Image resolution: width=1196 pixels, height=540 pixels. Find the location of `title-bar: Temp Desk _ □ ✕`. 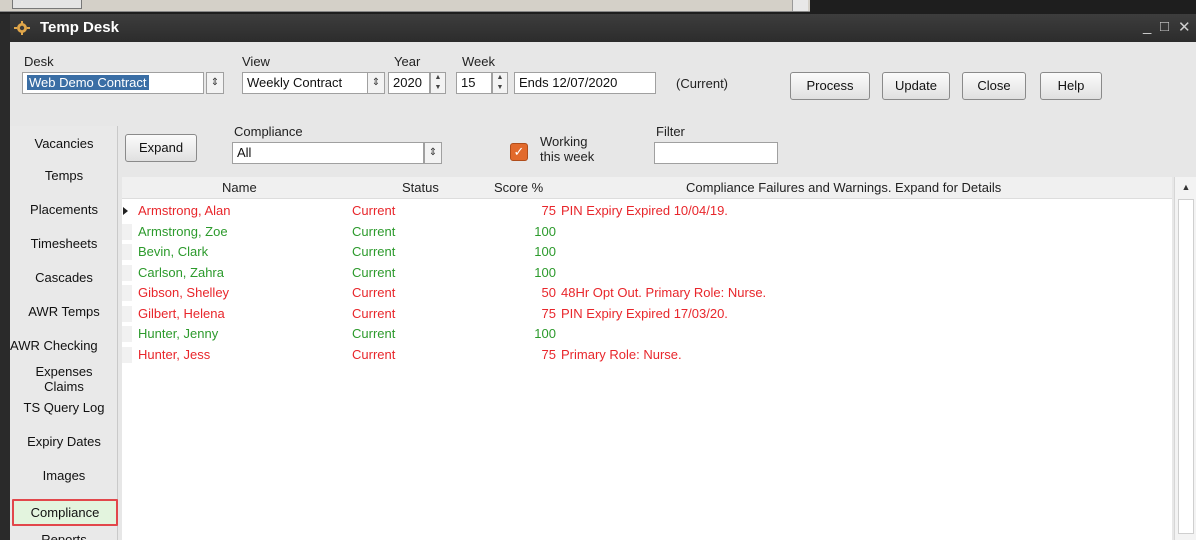

title-bar: Temp Desk _ □ ✕ is located at coordinates (603, 28).